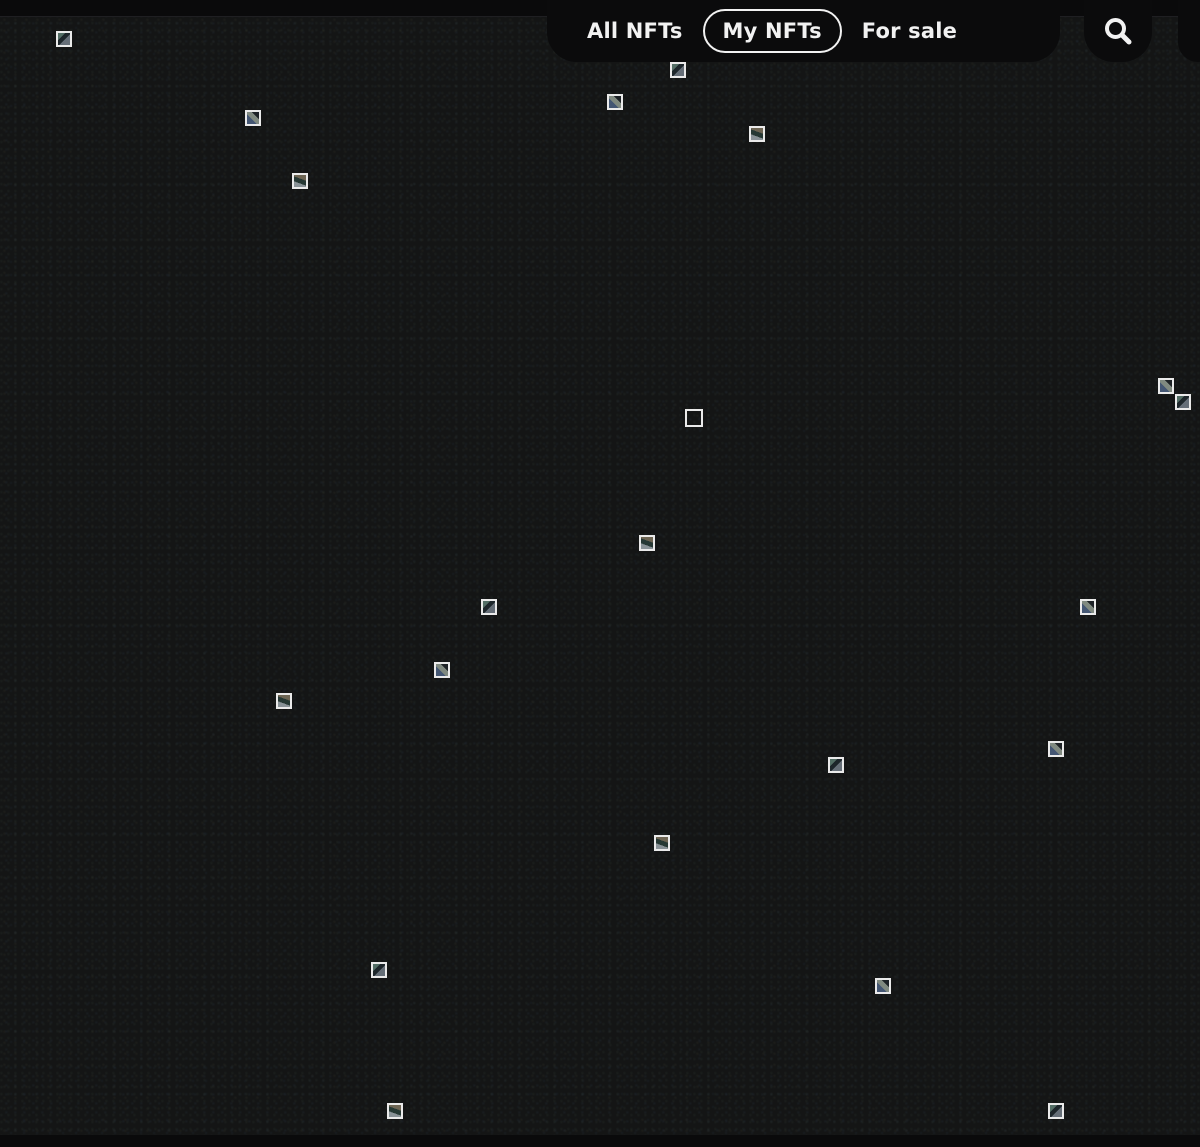 The height and width of the screenshot is (1147, 1200). Describe the element at coordinates (909, 31) in the screenshot. I see `tab-for-sale: For sale` at that location.